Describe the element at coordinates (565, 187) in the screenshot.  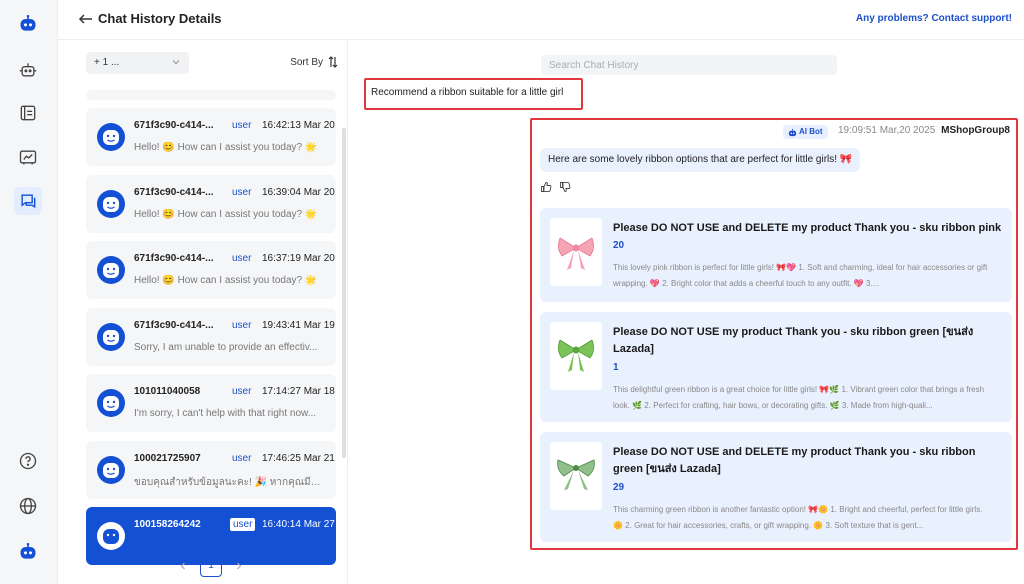
I see `thumbs-down-icon` at that location.